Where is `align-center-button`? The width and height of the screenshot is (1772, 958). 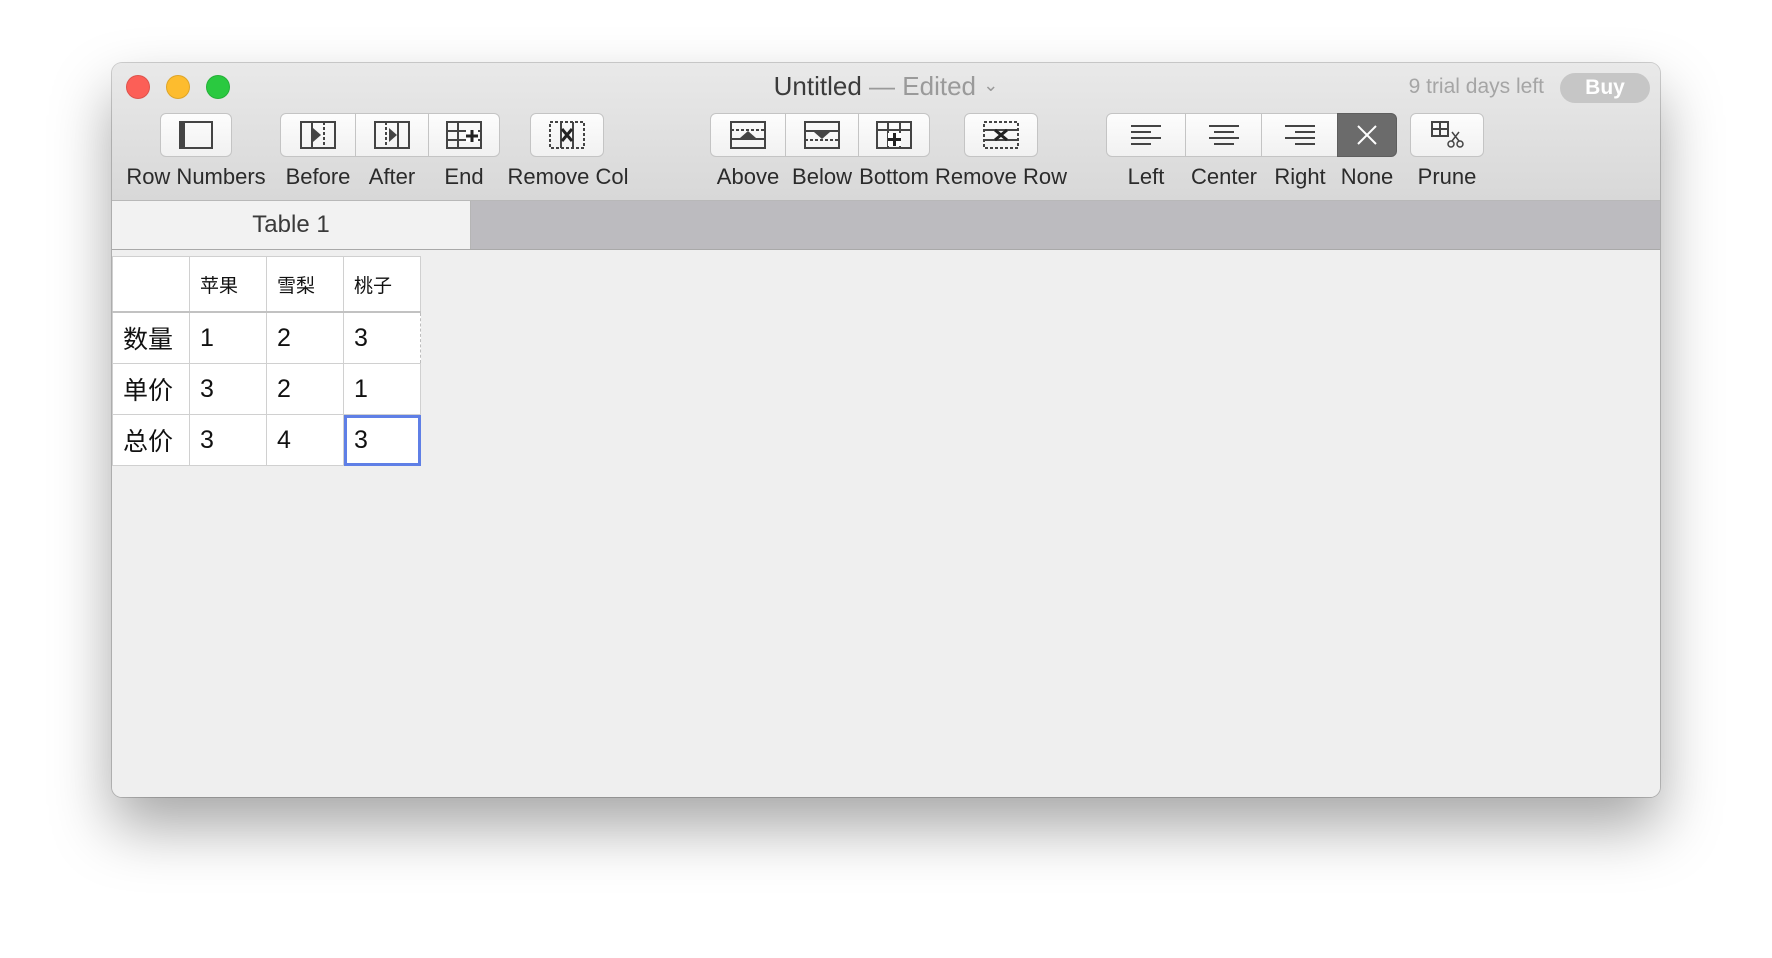
align-center-button is located at coordinates (1223, 135).